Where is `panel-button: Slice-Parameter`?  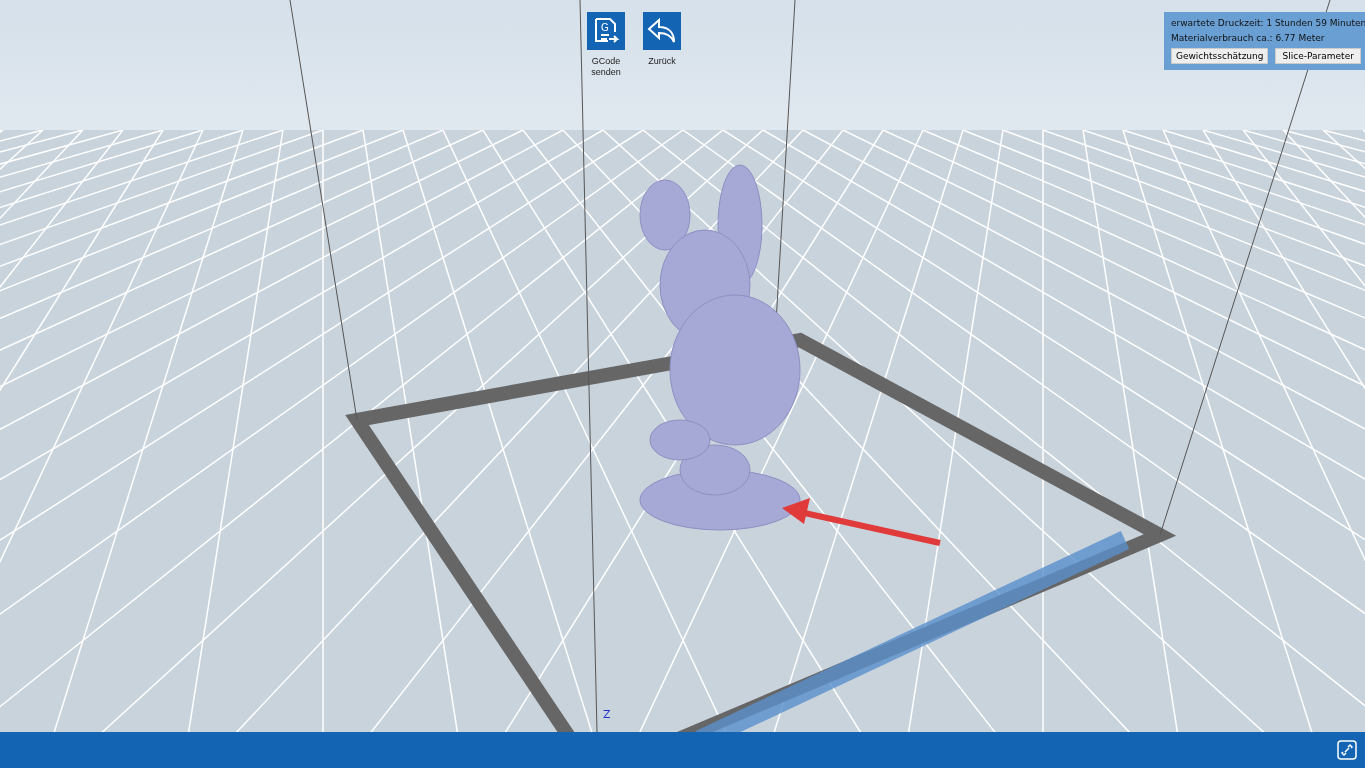
panel-button: Slice-Parameter is located at coordinates (1318, 56).